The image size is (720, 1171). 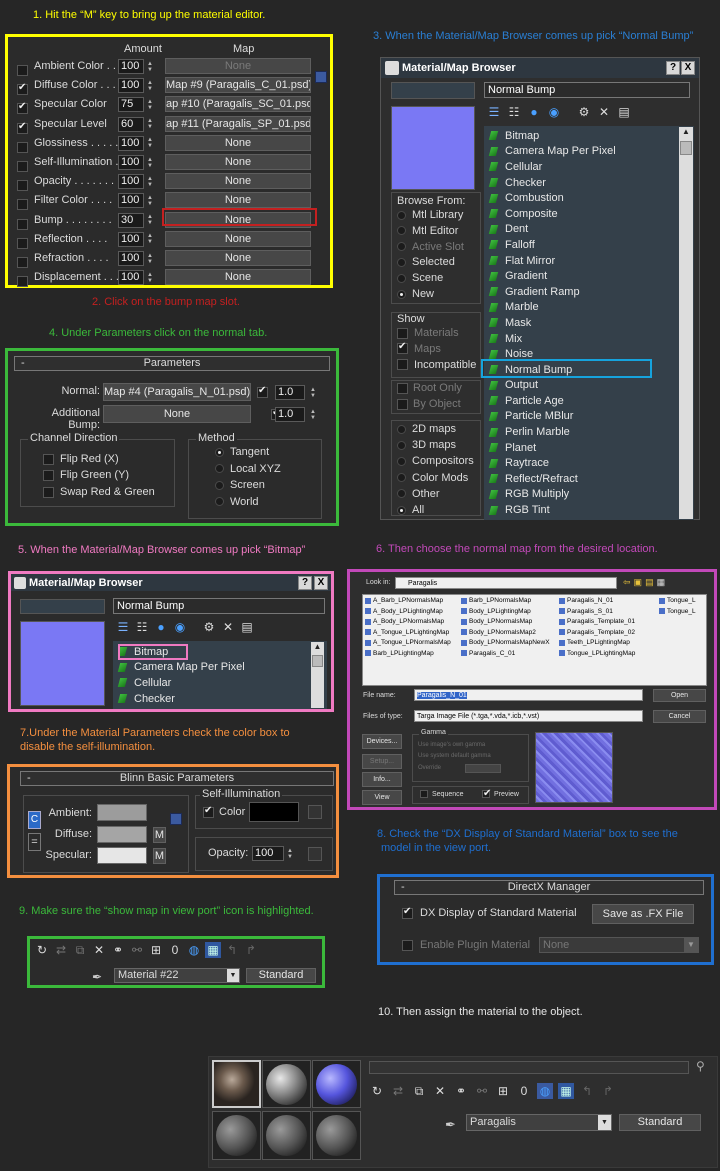 I want to click on file-item: A_Tongue_LPLightingMap, so click(x=407, y=632).